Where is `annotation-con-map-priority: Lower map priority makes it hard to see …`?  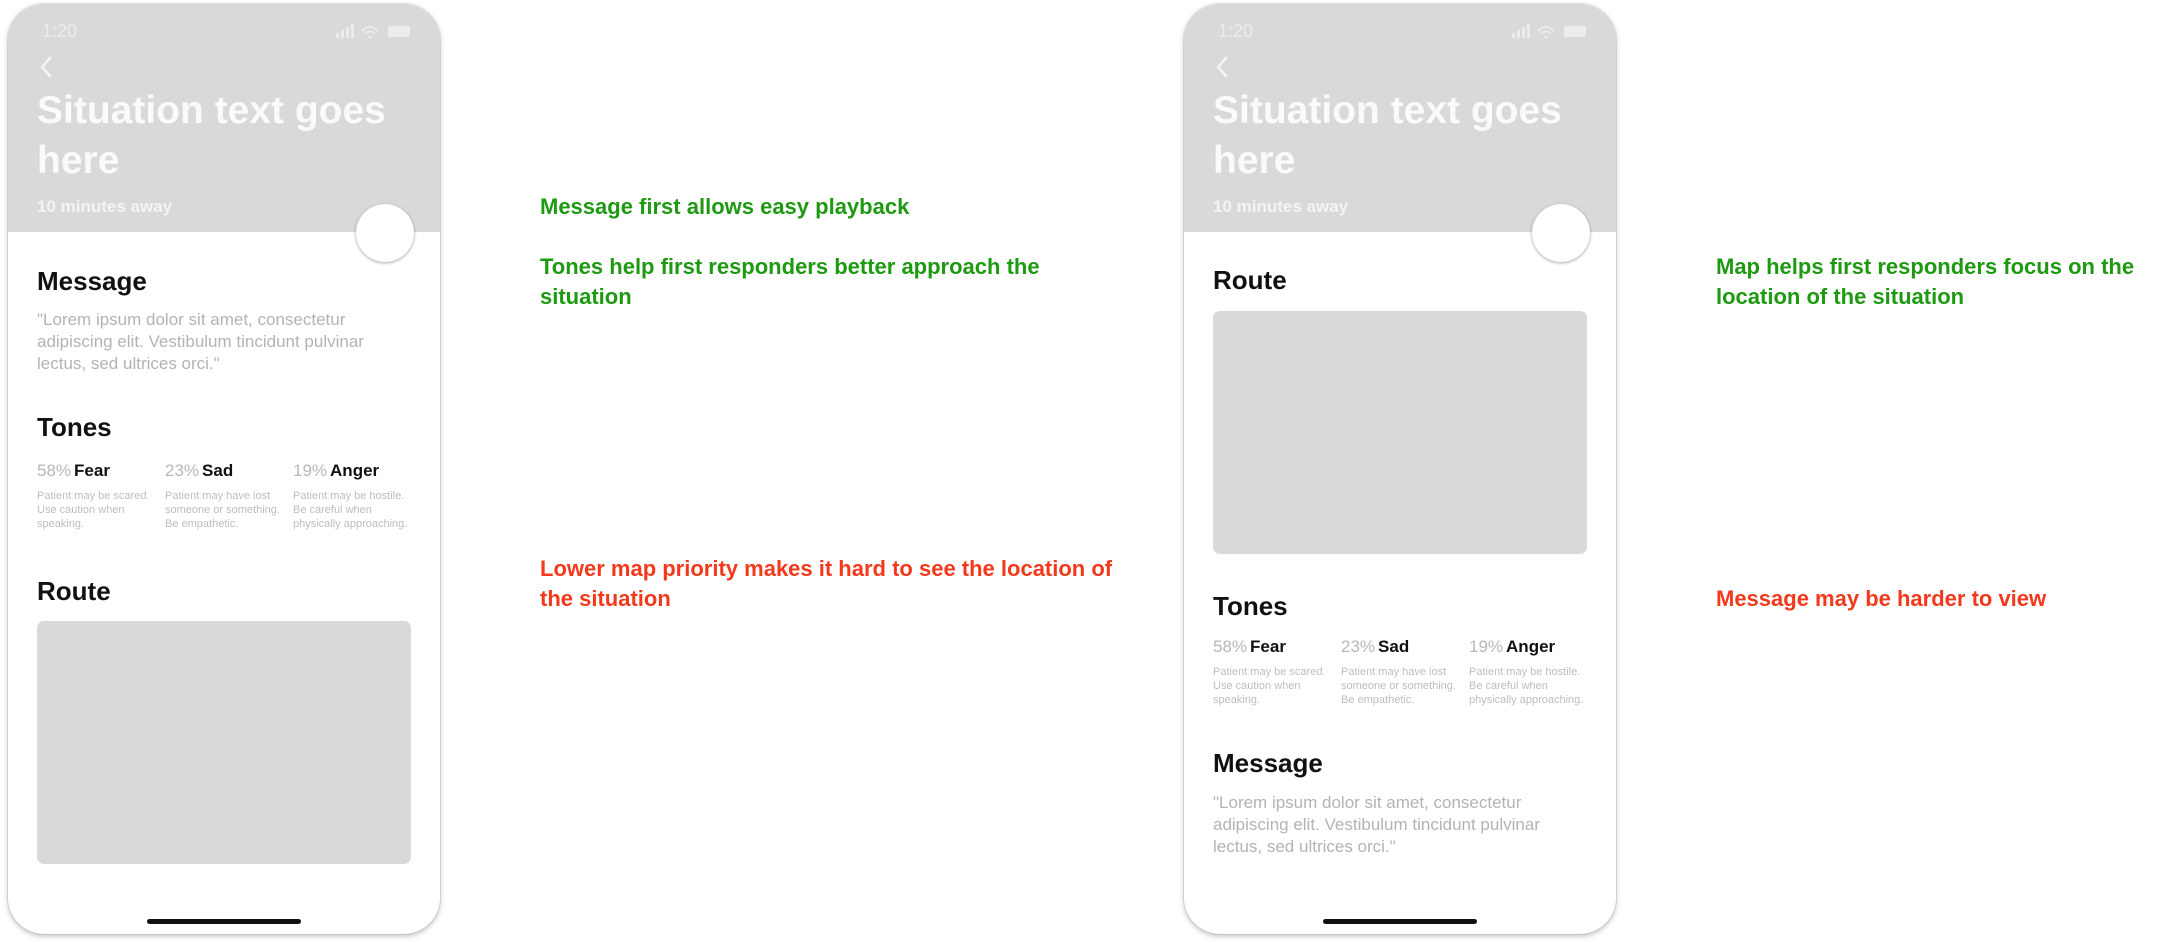 annotation-con-map-priority: Lower map priority makes it hard to see … is located at coordinates (826, 583).